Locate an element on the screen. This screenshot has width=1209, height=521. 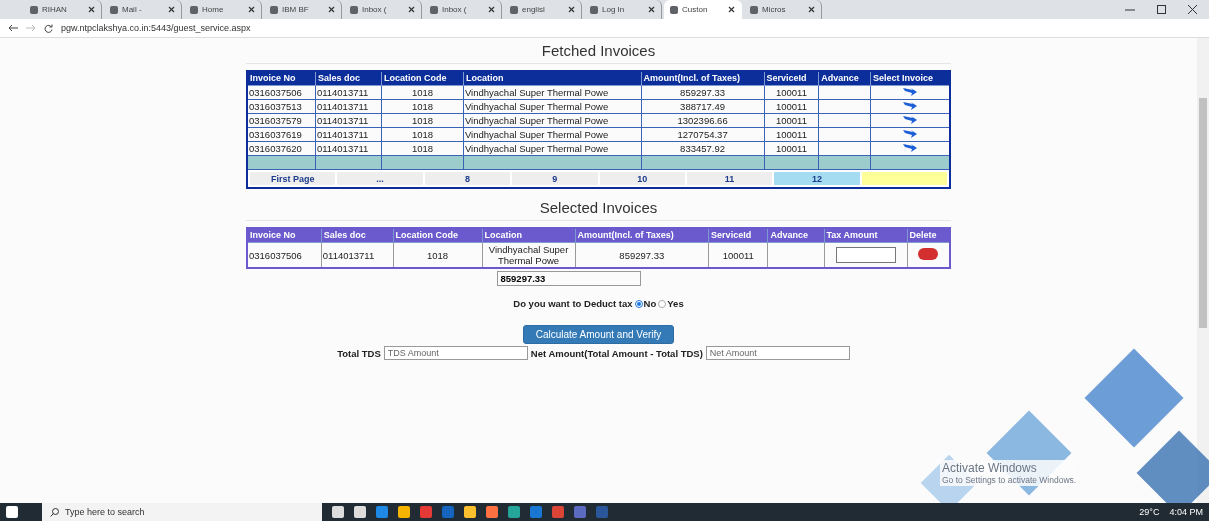
pagination-button: 12 is located at coordinates (817, 178).